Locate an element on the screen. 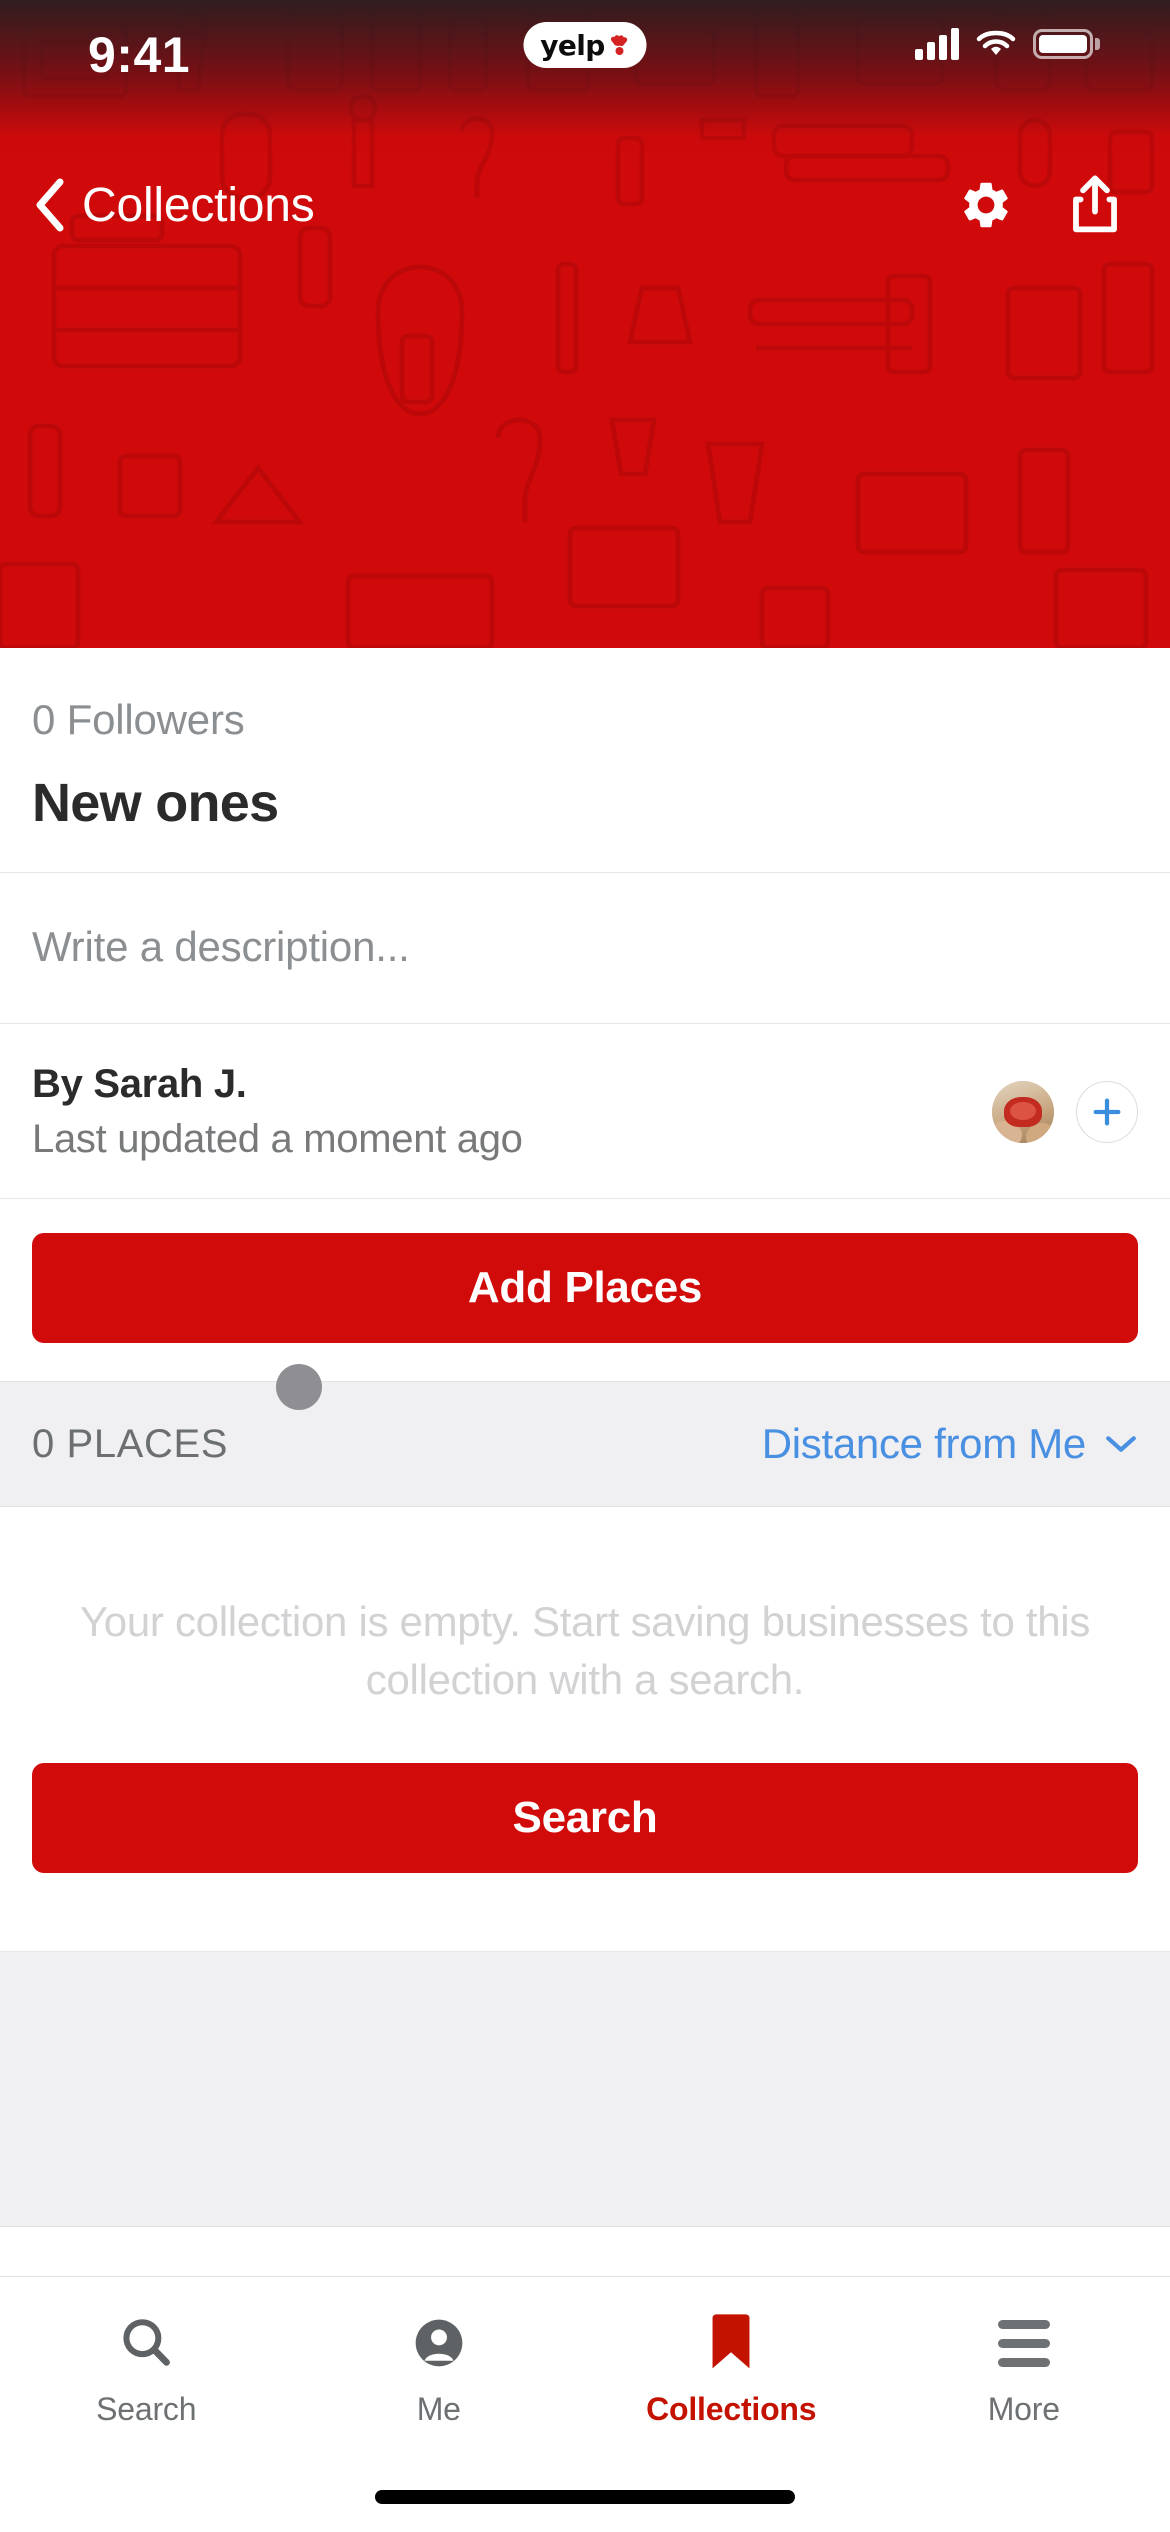  tab-collections: Collections is located at coordinates (731, 2352).